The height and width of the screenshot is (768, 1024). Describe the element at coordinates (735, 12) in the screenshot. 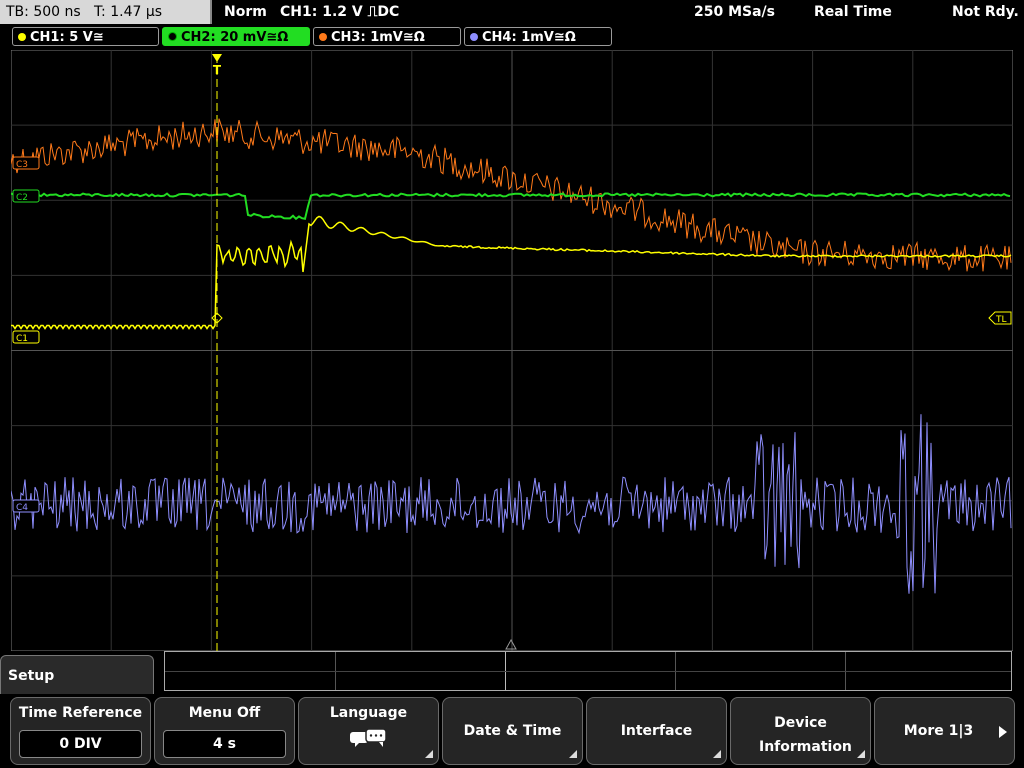

I see `sample-rate: 250 MSa/s` at that location.